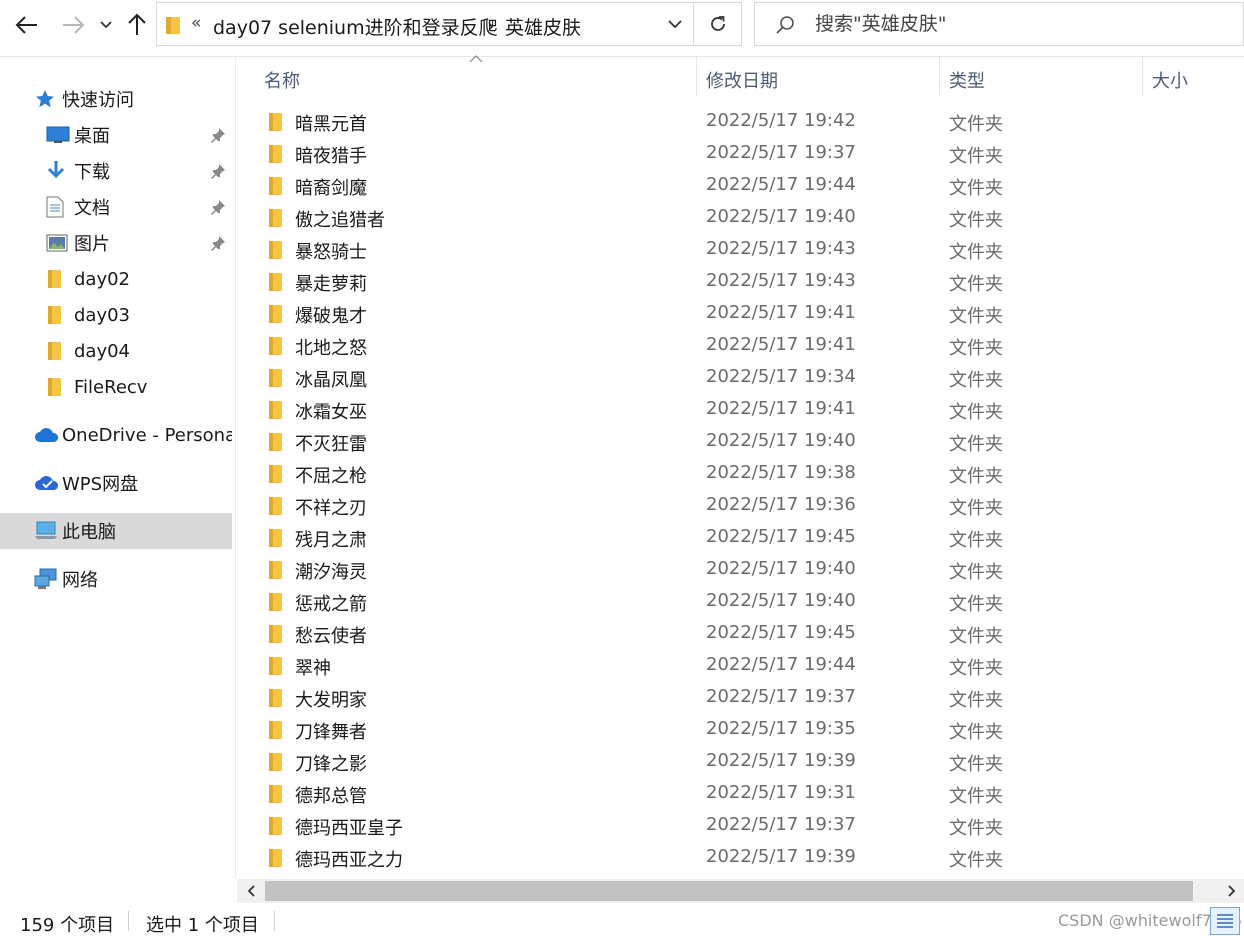 The image size is (1244, 936). What do you see at coordinates (116, 315) in the screenshot?
I see `sidebar-item-day03: day03` at bounding box center [116, 315].